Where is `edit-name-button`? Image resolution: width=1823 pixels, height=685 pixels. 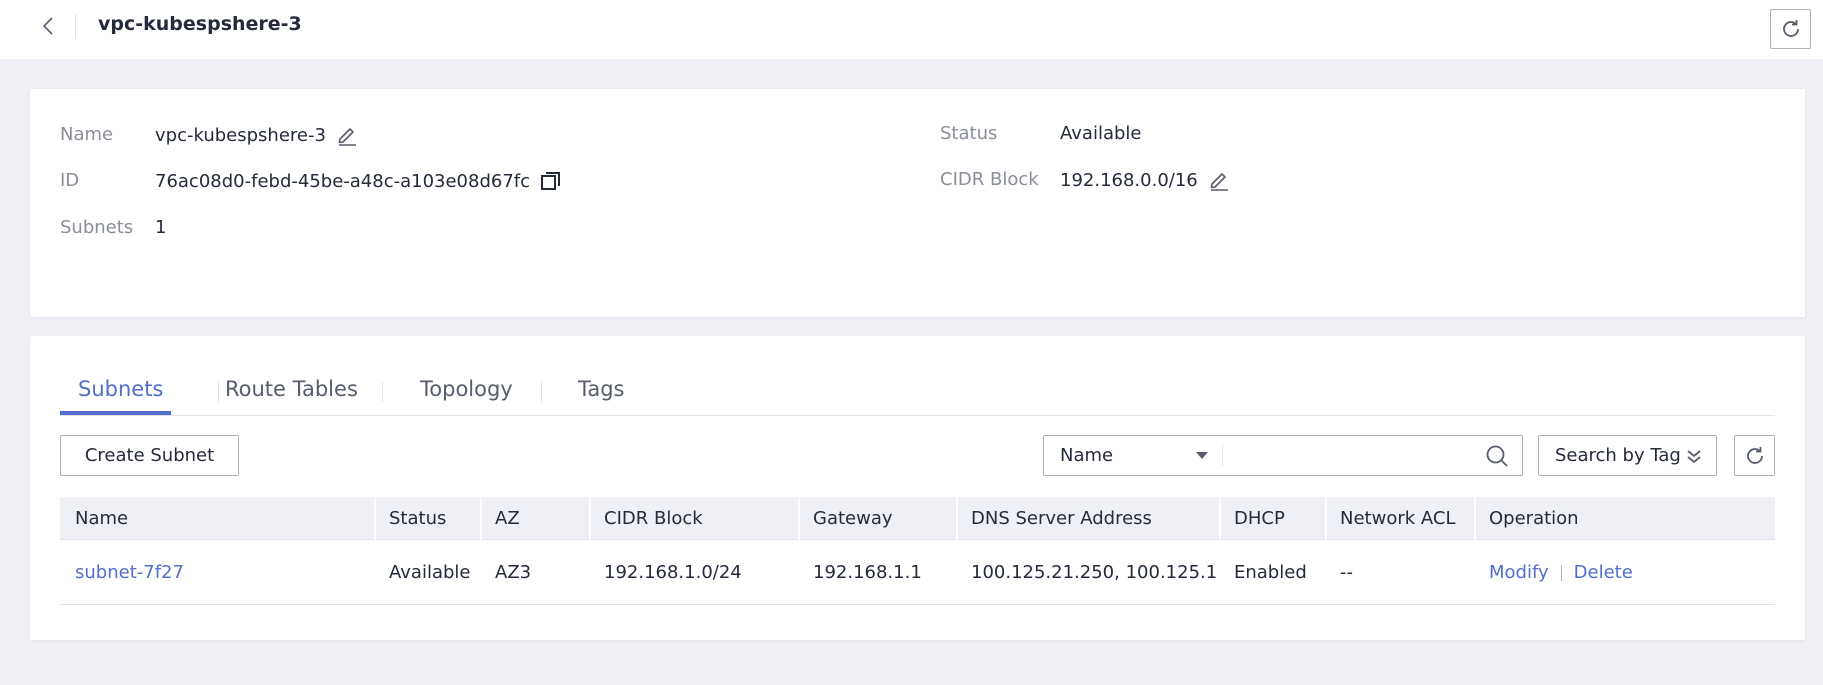 edit-name-button is located at coordinates (347, 135).